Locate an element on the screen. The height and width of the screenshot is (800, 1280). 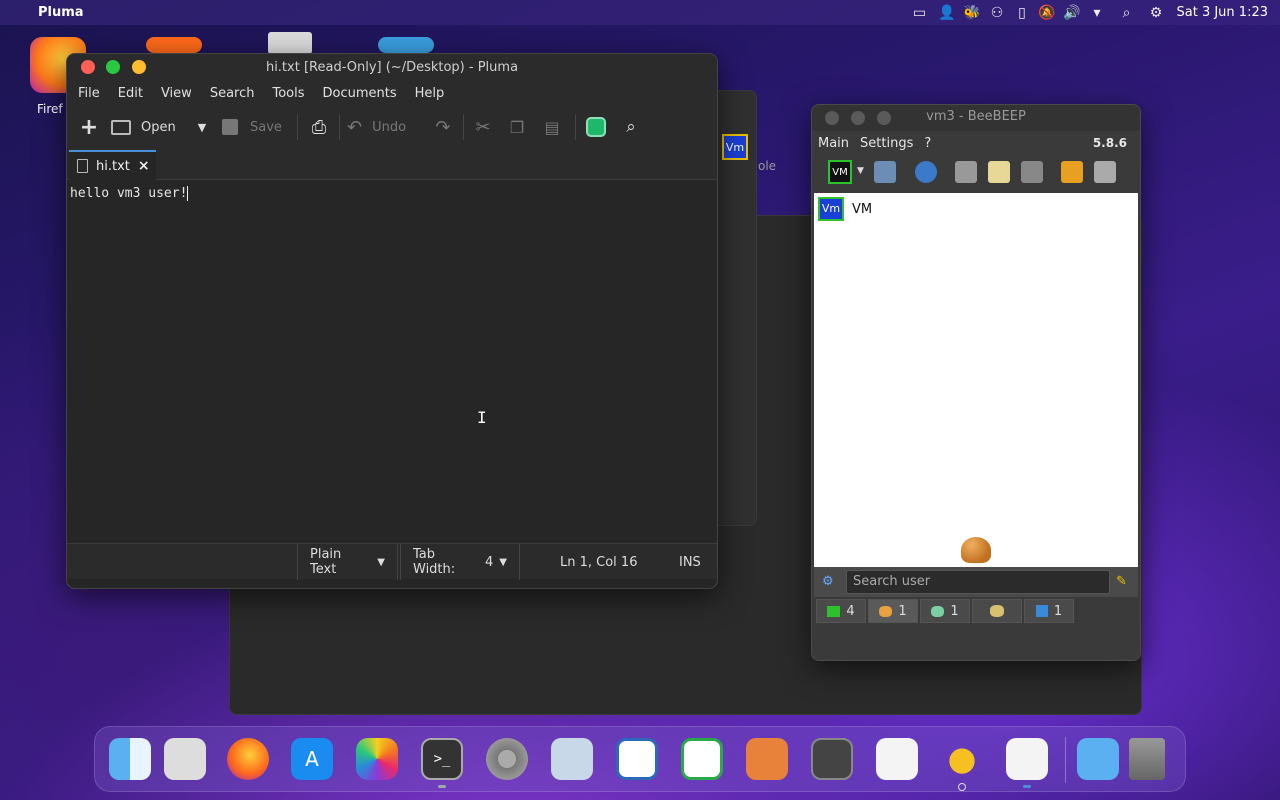
users-group-icon is located at coordinates (976, 550).